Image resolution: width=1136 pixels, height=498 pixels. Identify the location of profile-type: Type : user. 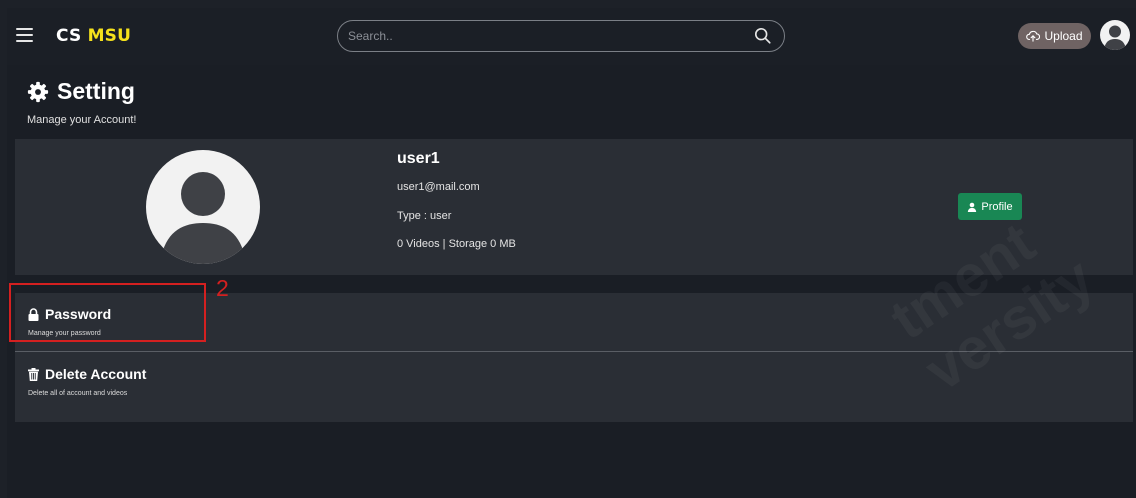
(424, 216).